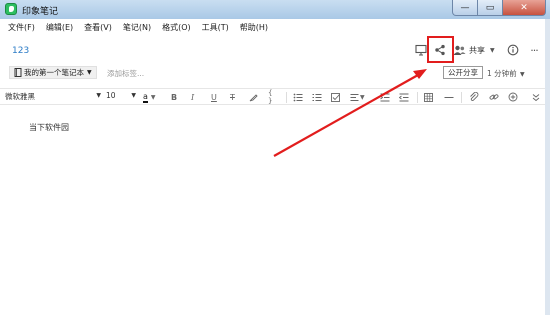 This screenshot has height=315, width=550. I want to click on note-body-text: 当下软件园, so click(49, 127).